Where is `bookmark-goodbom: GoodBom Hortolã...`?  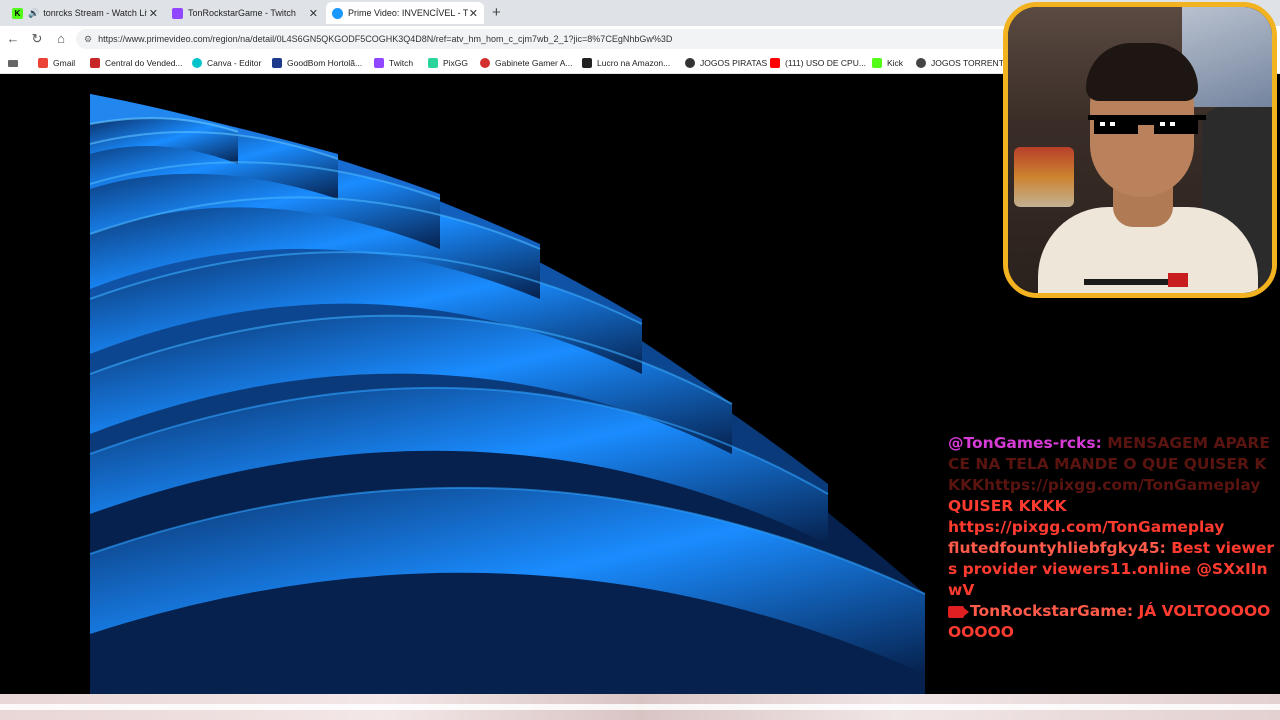 bookmark-goodbom: GoodBom Hortolã... is located at coordinates (317, 63).